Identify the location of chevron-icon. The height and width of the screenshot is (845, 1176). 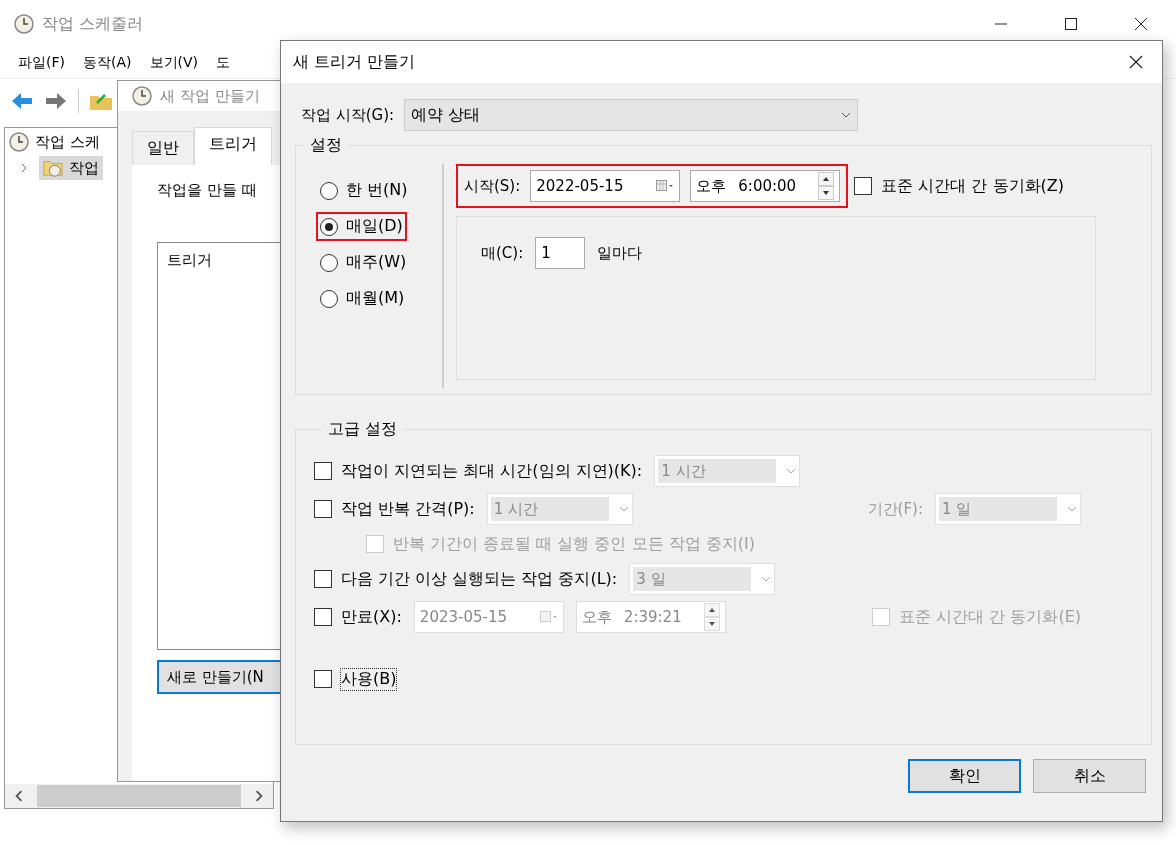
(24, 168).